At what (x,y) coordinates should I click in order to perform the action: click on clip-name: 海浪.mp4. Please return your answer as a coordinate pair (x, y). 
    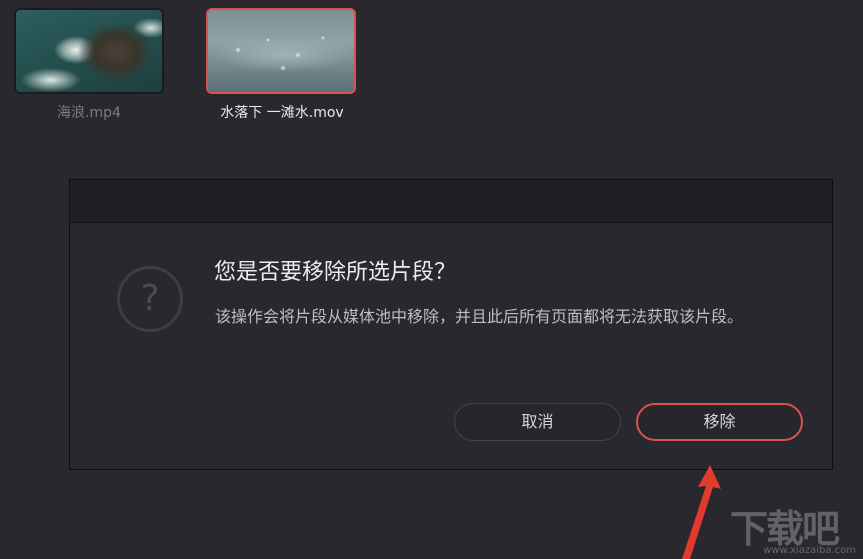
    Looking at the image, I should click on (89, 113).